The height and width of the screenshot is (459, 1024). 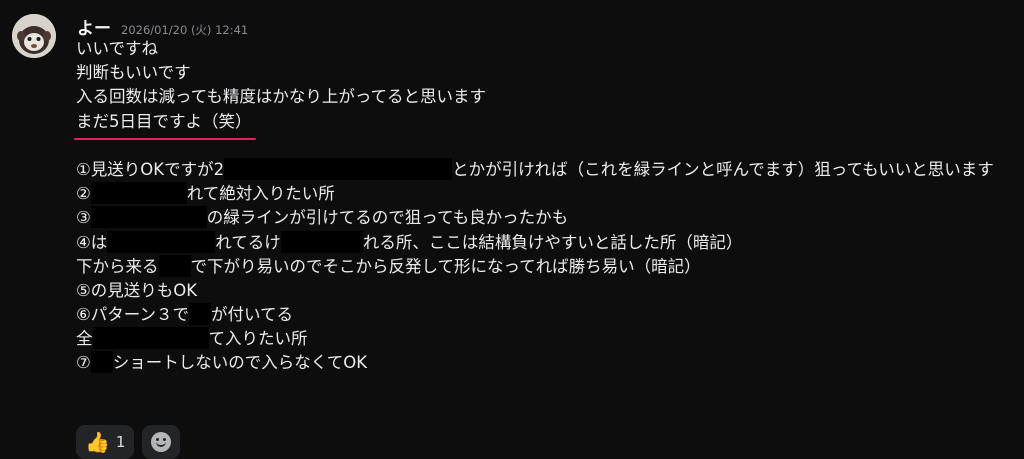 What do you see at coordinates (222, 362) in the screenshot?
I see `message-line: ⑦ ショートしないので入らなくてOK` at bounding box center [222, 362].